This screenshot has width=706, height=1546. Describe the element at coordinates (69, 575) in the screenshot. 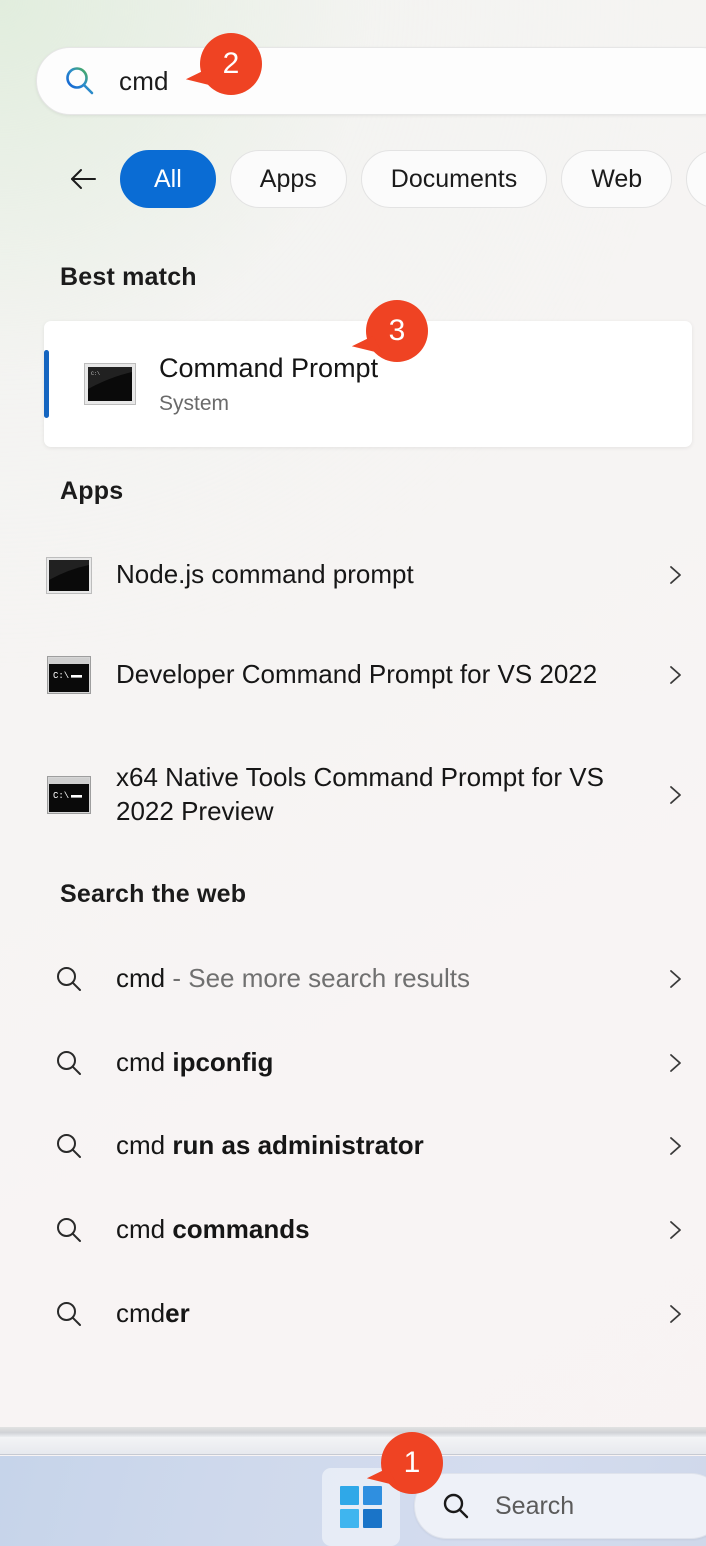

I see `command-prompt-icon` at that location.